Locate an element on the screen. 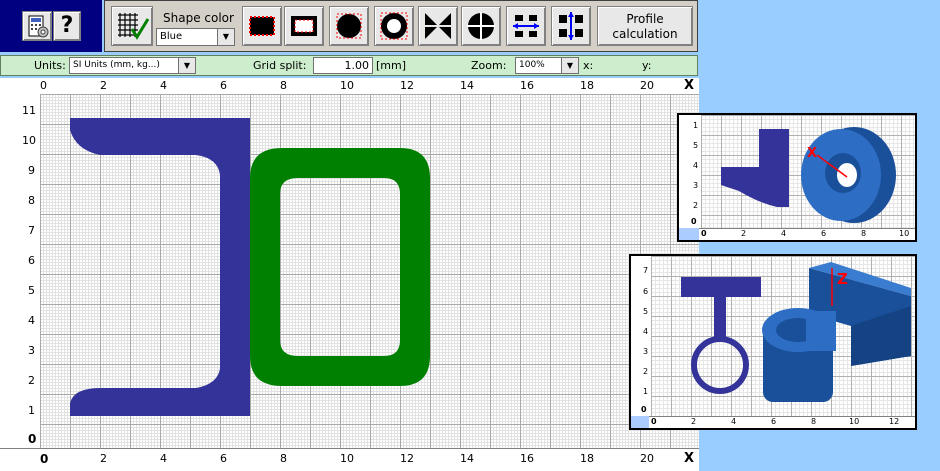 The height and width of the screenshot is (471, 940). y-coord-label: y: is located at coordinates (647, 65).